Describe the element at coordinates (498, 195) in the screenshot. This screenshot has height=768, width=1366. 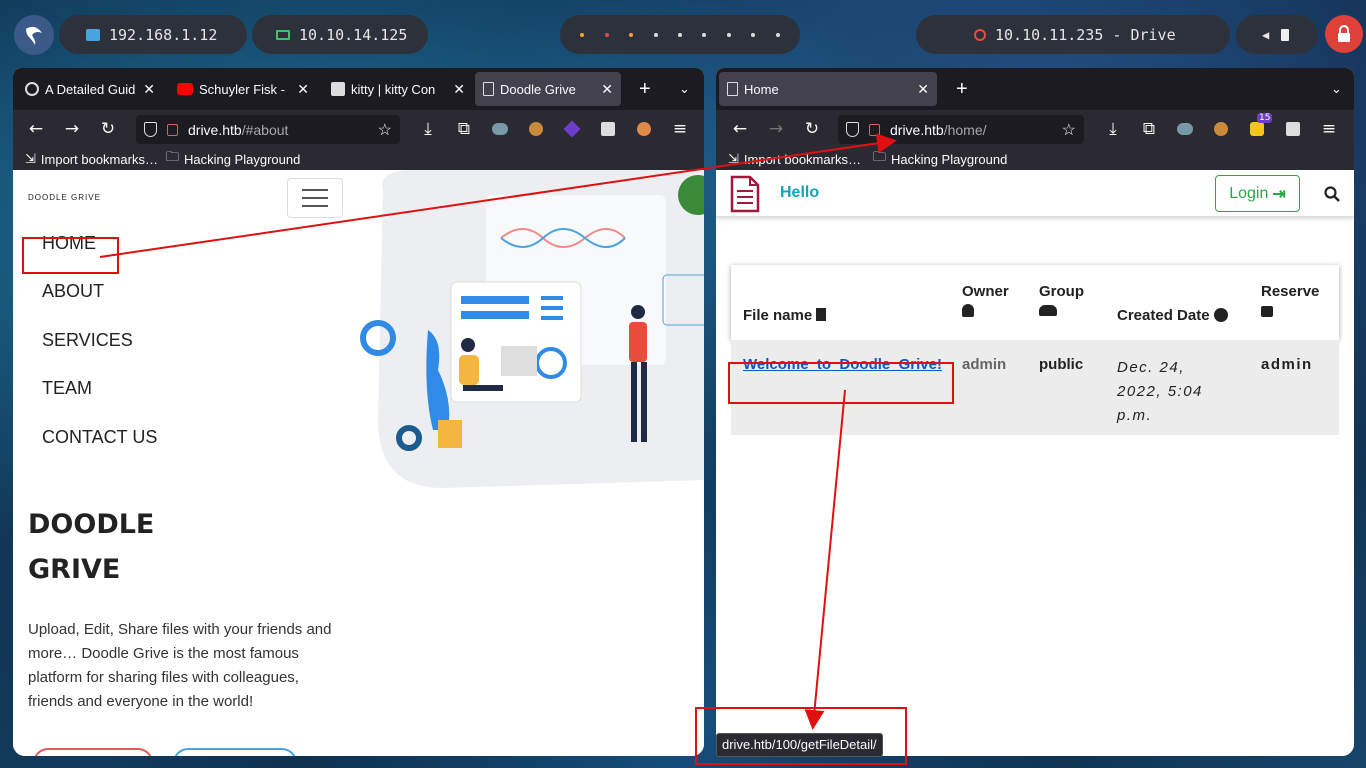
I see `arrow-home-to-url` at that location.